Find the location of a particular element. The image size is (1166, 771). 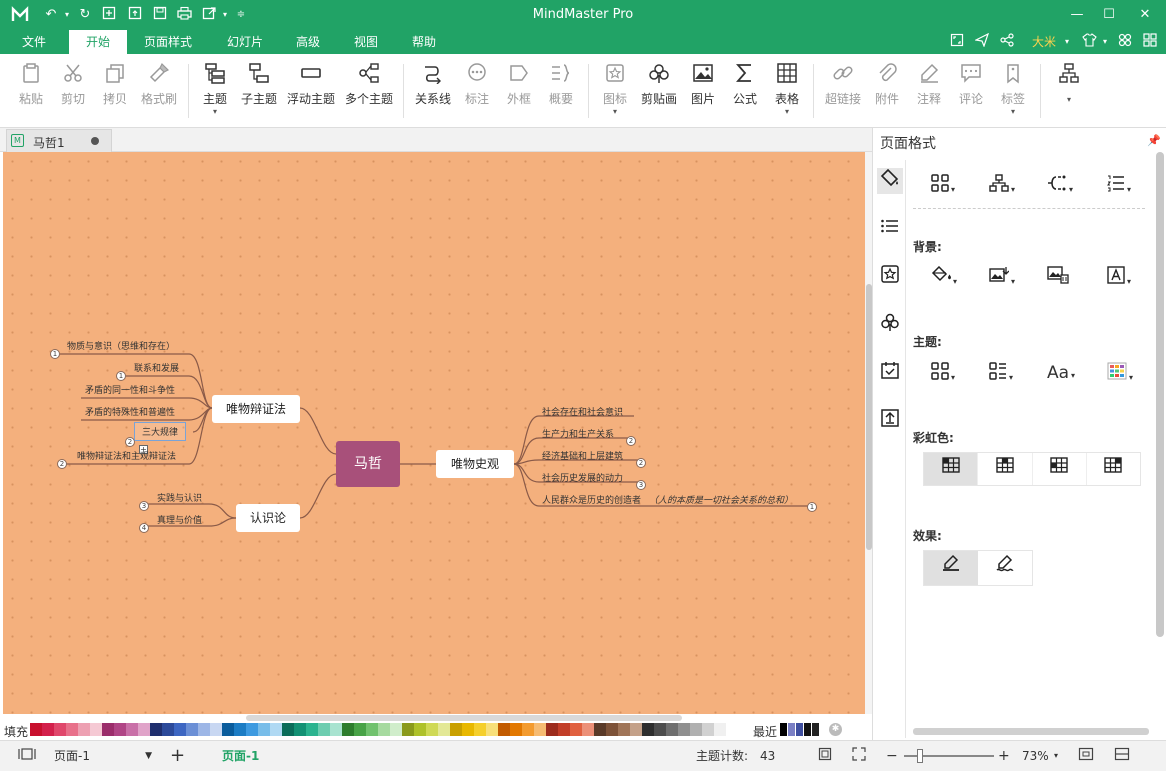

theme-color-button: ▾ is located at coordinates (1125, 373).